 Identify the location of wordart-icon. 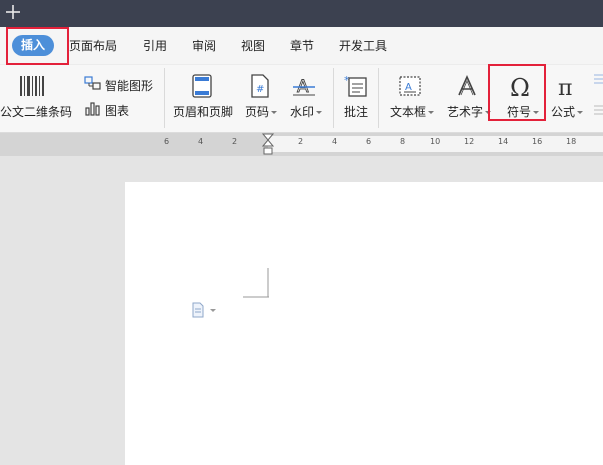
(467, 85).